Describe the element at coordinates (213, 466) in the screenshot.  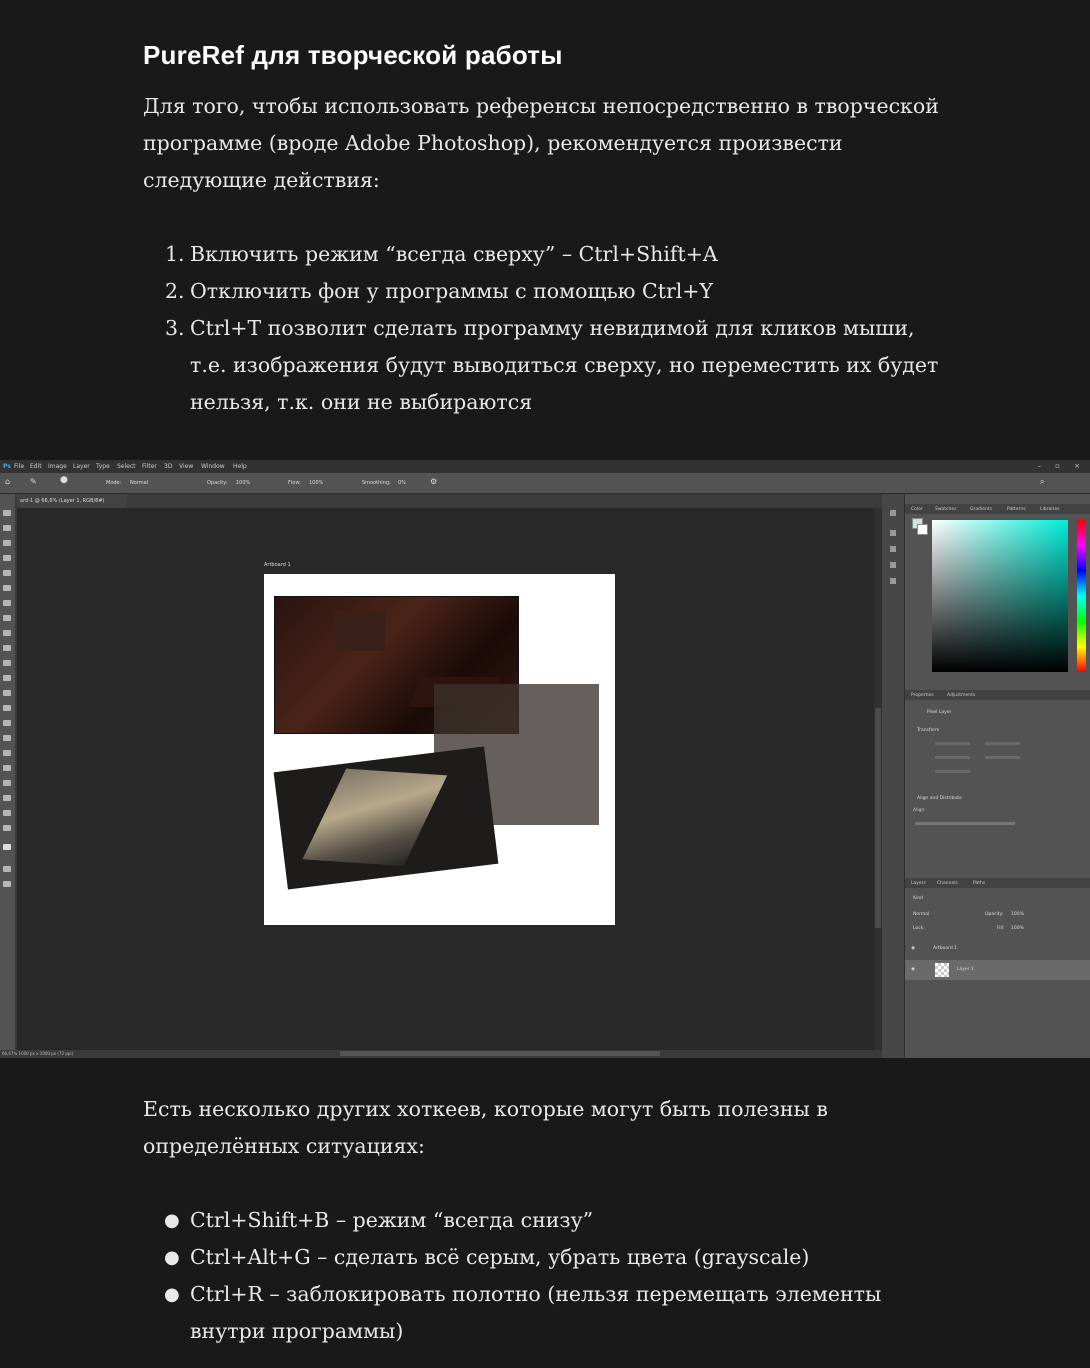
I see `ps-menu-item: Window` at that location.